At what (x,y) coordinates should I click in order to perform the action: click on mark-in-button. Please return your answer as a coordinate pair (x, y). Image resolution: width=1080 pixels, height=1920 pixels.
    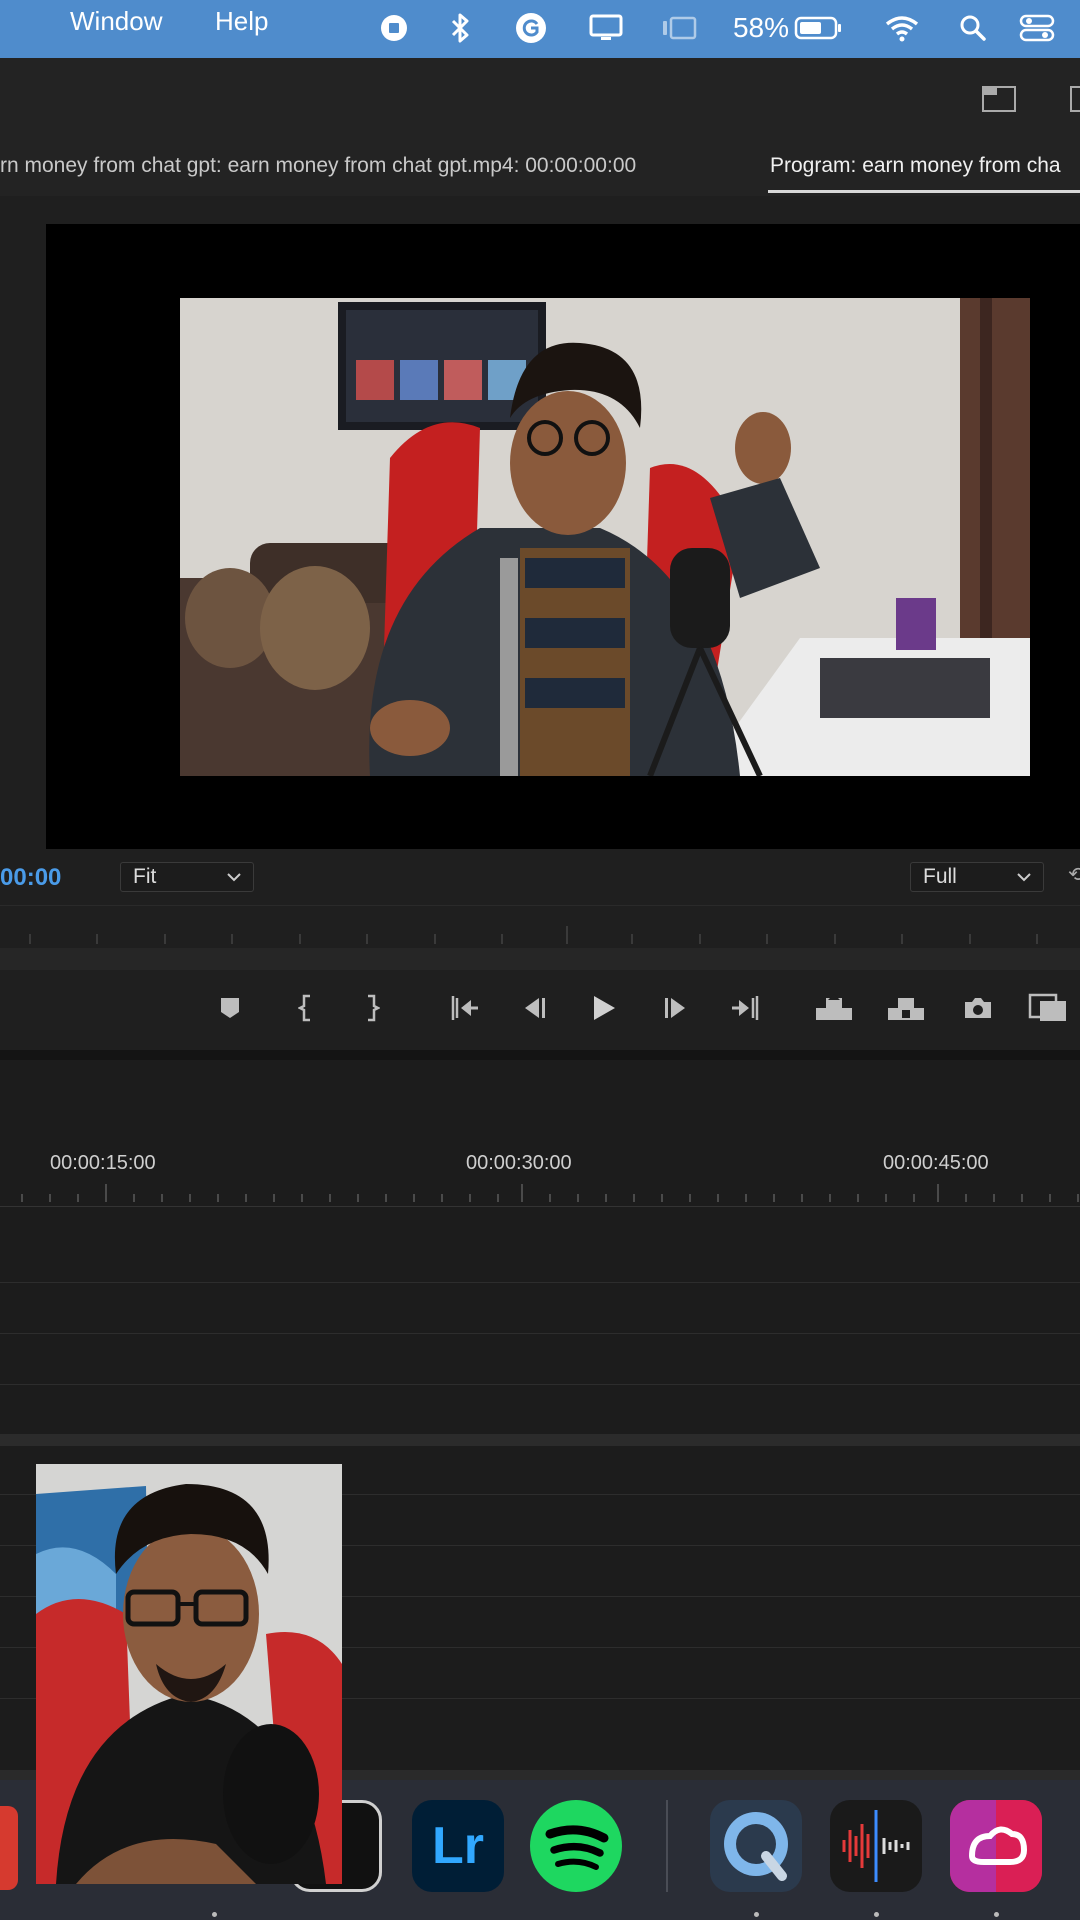
    Looking at the image, I should click on (306, 1008).